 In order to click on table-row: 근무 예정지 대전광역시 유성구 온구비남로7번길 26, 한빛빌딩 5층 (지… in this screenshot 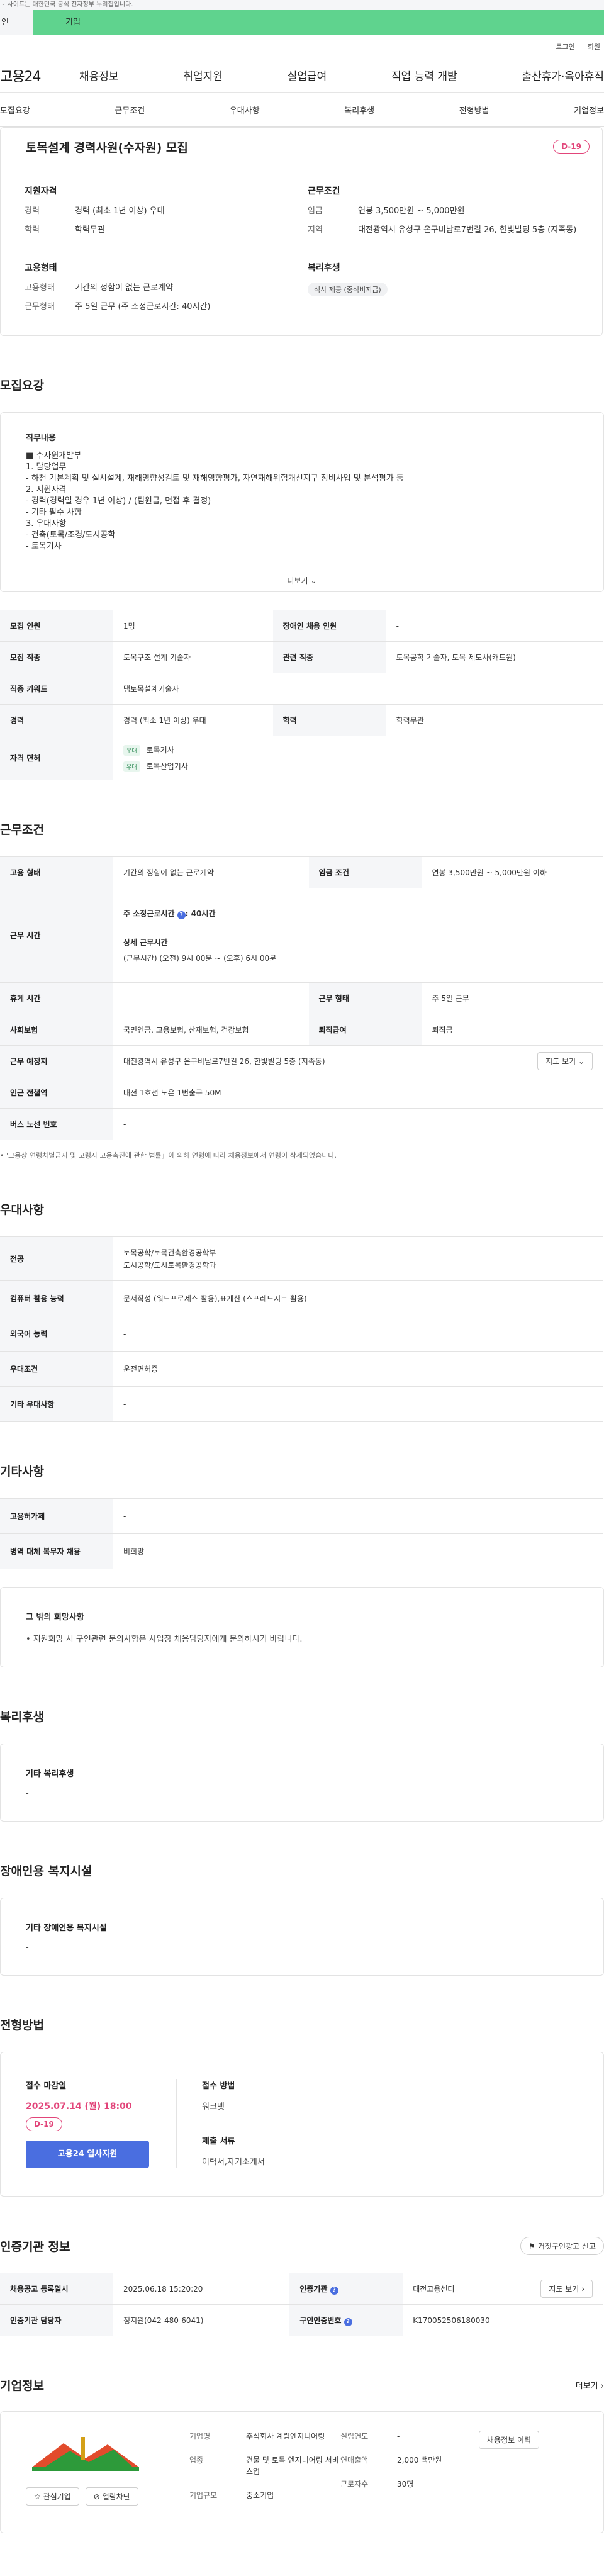, I will do `click(301, 1061)`.